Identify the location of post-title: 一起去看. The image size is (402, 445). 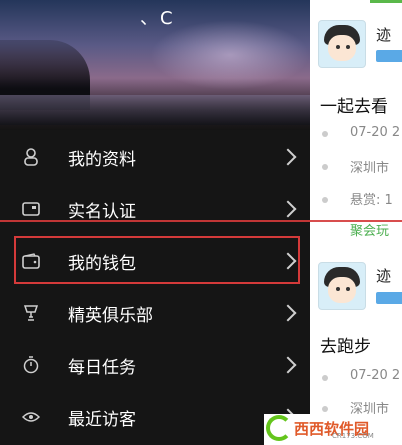
(354, 104).